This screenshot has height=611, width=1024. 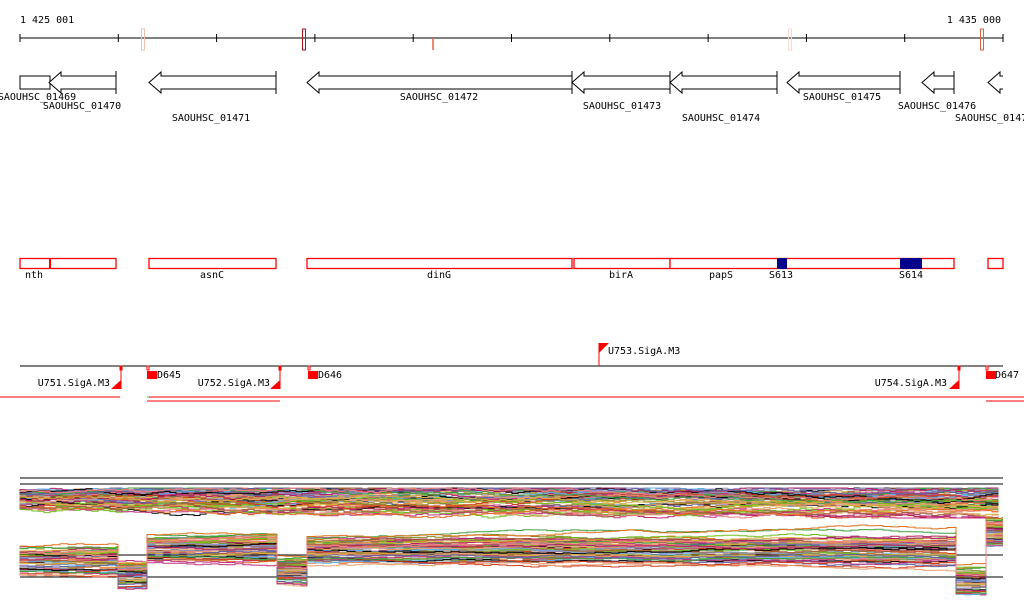 What do you see at coordinates (74, 383) in the screenshot?
I see `promoter-label: U751.SigA.M3` at bounding box center [74, 383].